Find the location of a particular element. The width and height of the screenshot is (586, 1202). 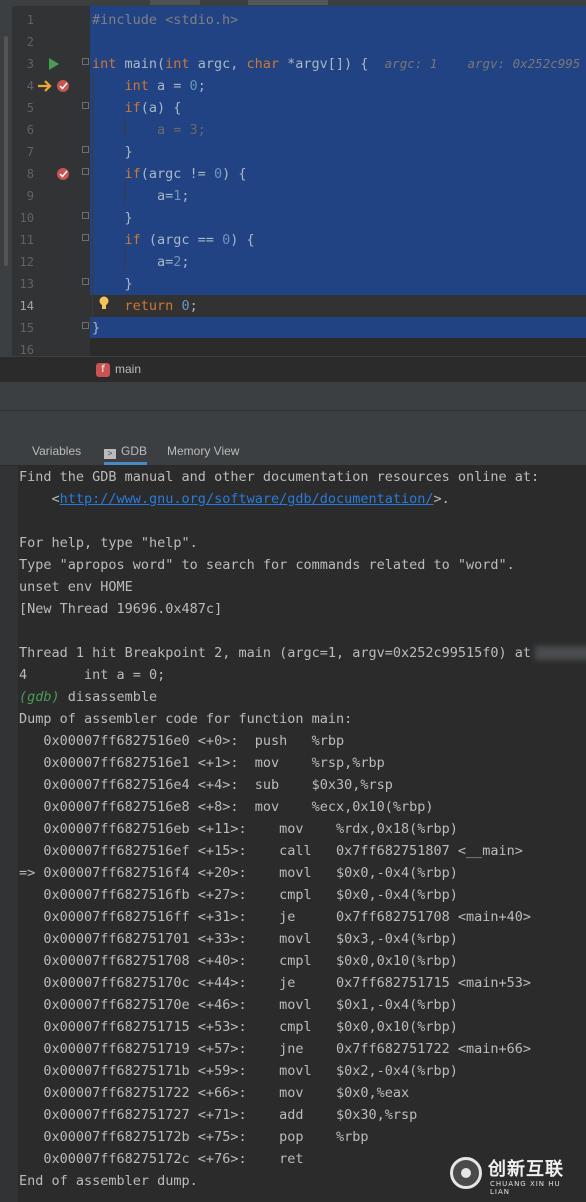

line-number: 8 is located at coordinates (23, 174).